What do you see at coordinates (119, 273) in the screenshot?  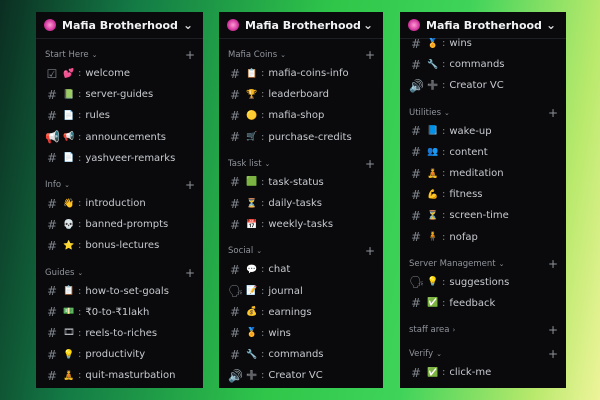 I see `category-guides: Guides ⌄ +` at bounding box center [119, 273].